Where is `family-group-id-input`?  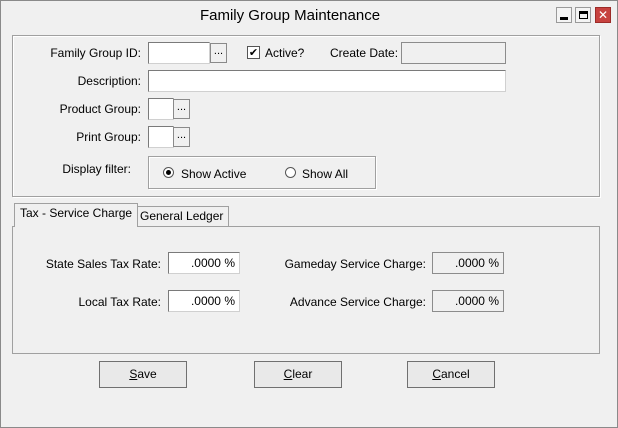
family-group-id-input is located at coordinates (179, 53).